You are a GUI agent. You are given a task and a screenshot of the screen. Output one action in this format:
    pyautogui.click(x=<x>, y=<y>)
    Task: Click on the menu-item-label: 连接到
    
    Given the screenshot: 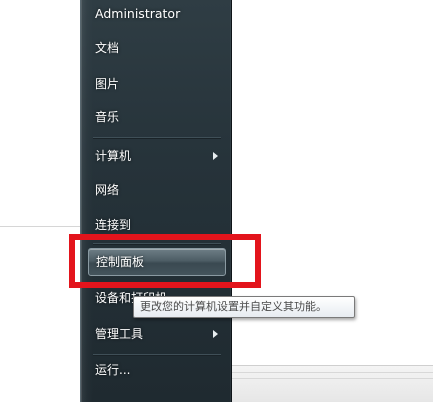 What is the action you would take?
    pyautogui.click(x=113, y=225)
    